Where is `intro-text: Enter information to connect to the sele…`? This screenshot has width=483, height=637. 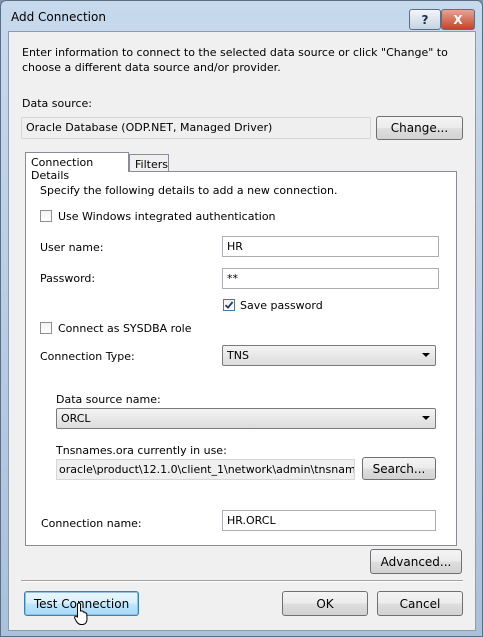 intro-text: Enter information to connect to the sele… is located at coordinates (235, 60).